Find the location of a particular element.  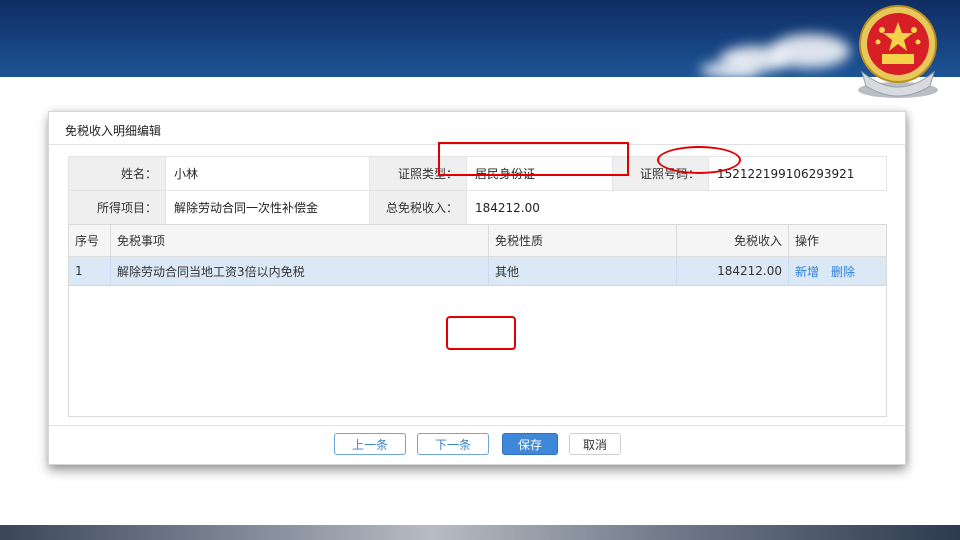

row-actions: 新增 删除 is located at coordinates (837, 271).